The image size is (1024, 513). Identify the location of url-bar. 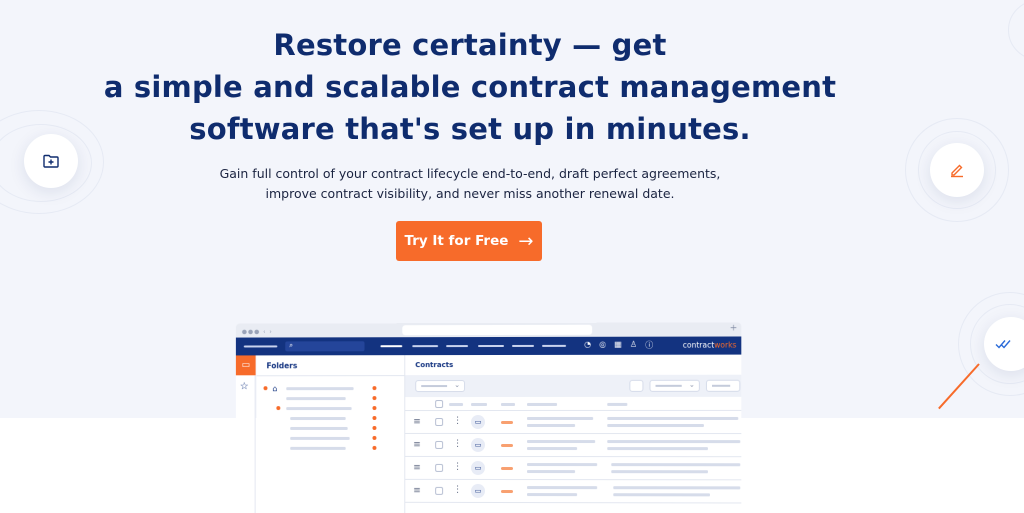
(497, 330).